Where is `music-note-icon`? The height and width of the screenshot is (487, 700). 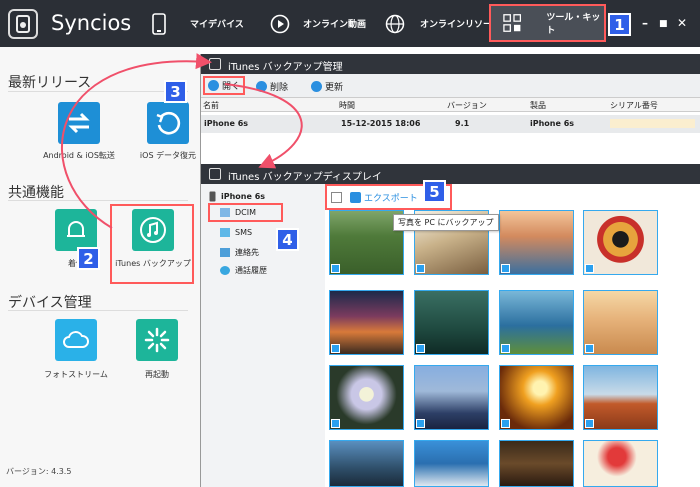
music-note-icon is located at coordinates (153, 230).